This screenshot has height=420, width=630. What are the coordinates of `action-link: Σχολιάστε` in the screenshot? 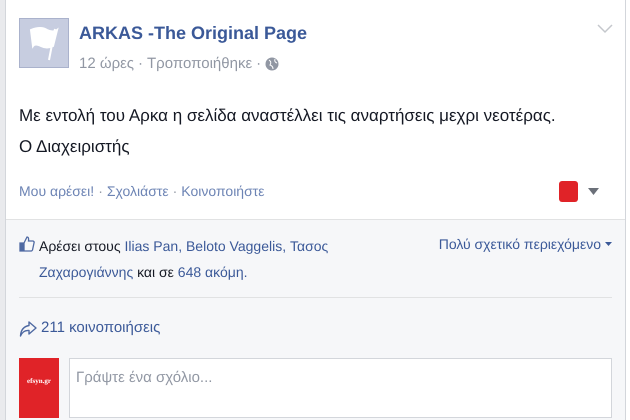 It's located at (137, 191).